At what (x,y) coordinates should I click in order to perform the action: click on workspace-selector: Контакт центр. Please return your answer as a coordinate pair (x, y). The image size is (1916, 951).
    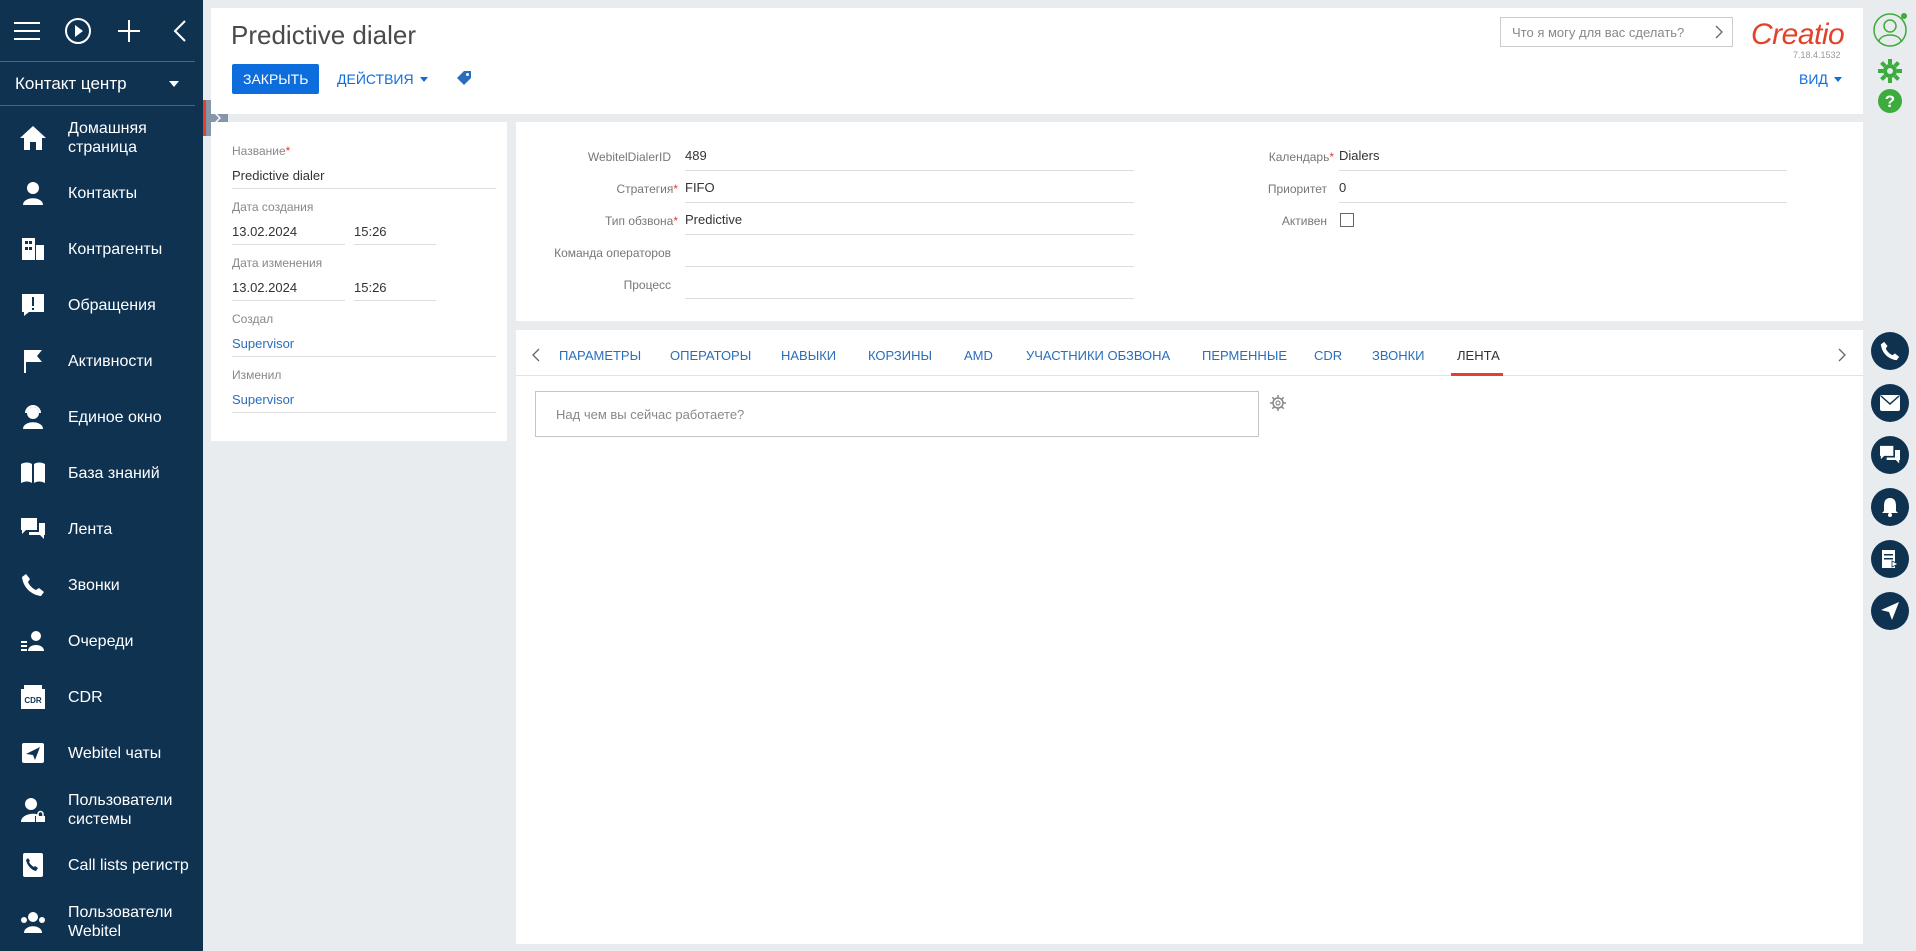
    Looking at the image, I should click on (97, 84).